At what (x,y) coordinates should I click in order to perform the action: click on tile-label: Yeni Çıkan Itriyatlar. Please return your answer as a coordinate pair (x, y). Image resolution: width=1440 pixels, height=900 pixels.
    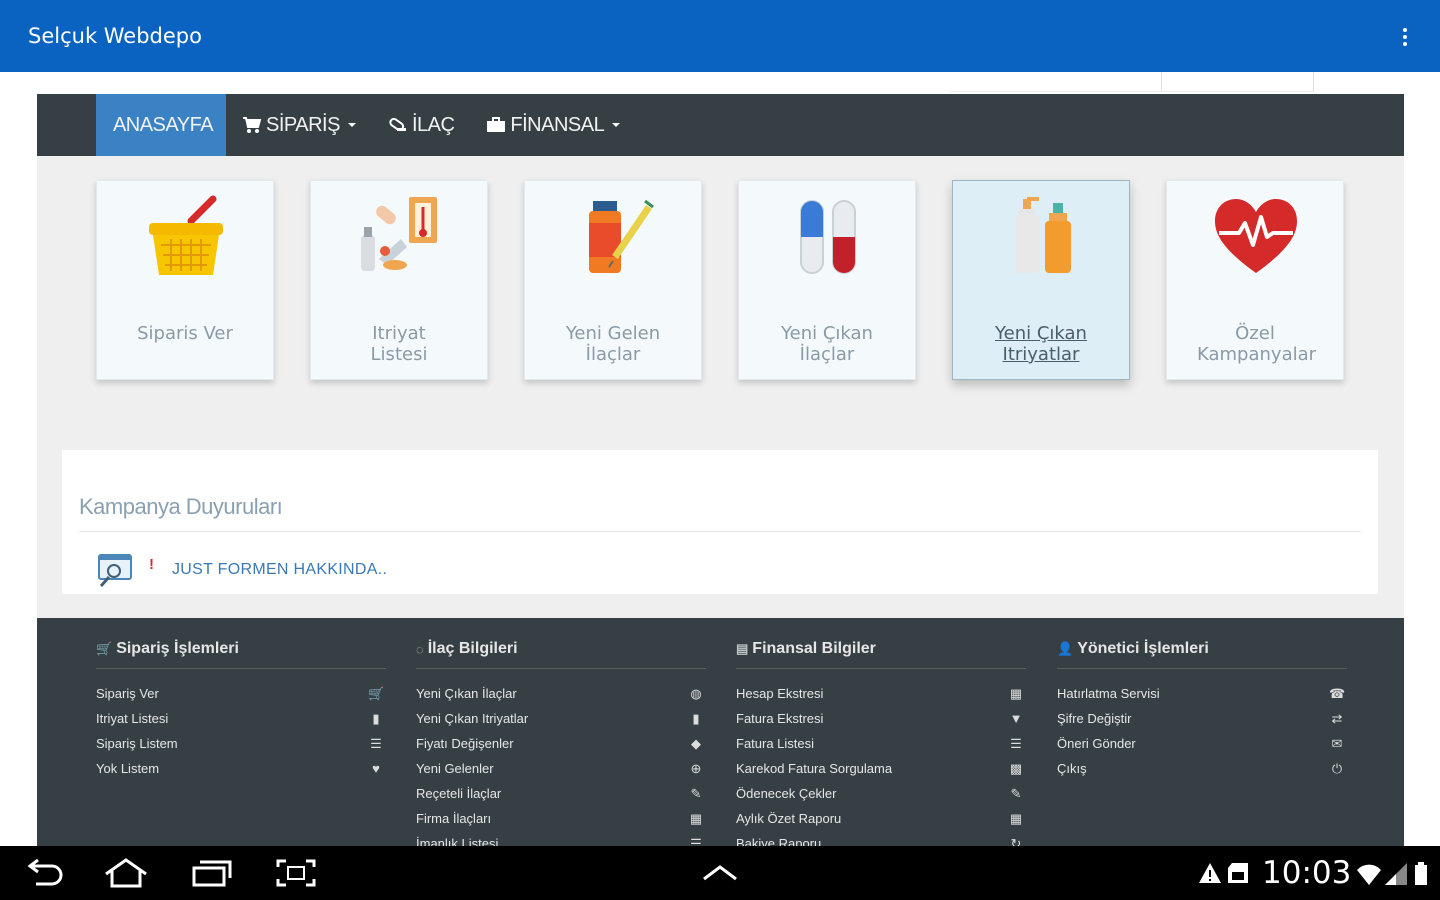
    Looking at the image, I should click on (1041, 344).